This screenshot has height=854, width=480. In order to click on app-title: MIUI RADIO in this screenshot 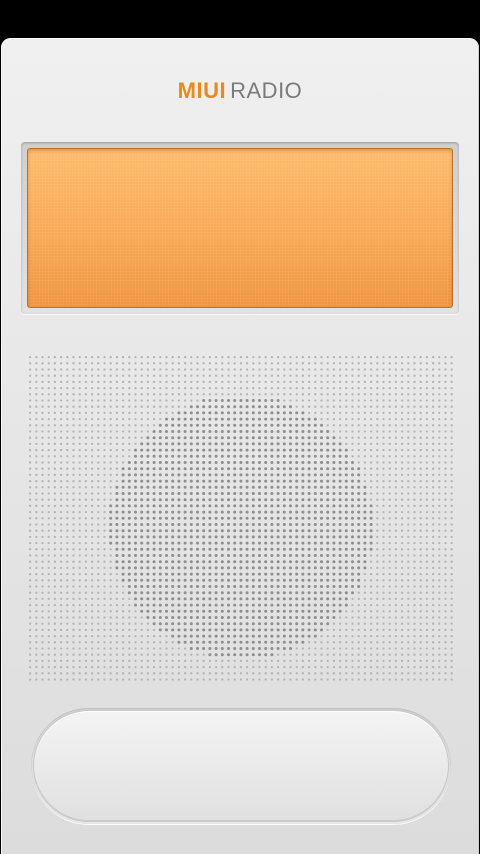, I will do `click(240, 91)`.